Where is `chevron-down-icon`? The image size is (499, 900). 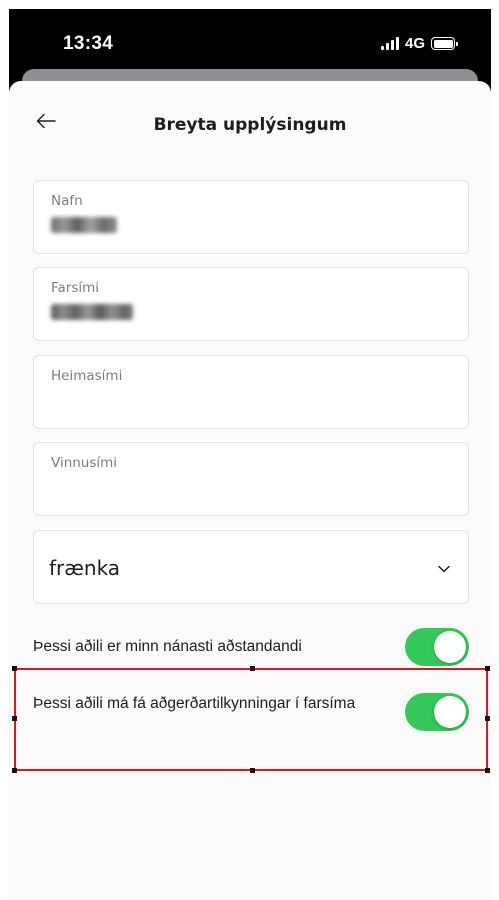
chevron-down-icon is located at coordinates (444, 569).